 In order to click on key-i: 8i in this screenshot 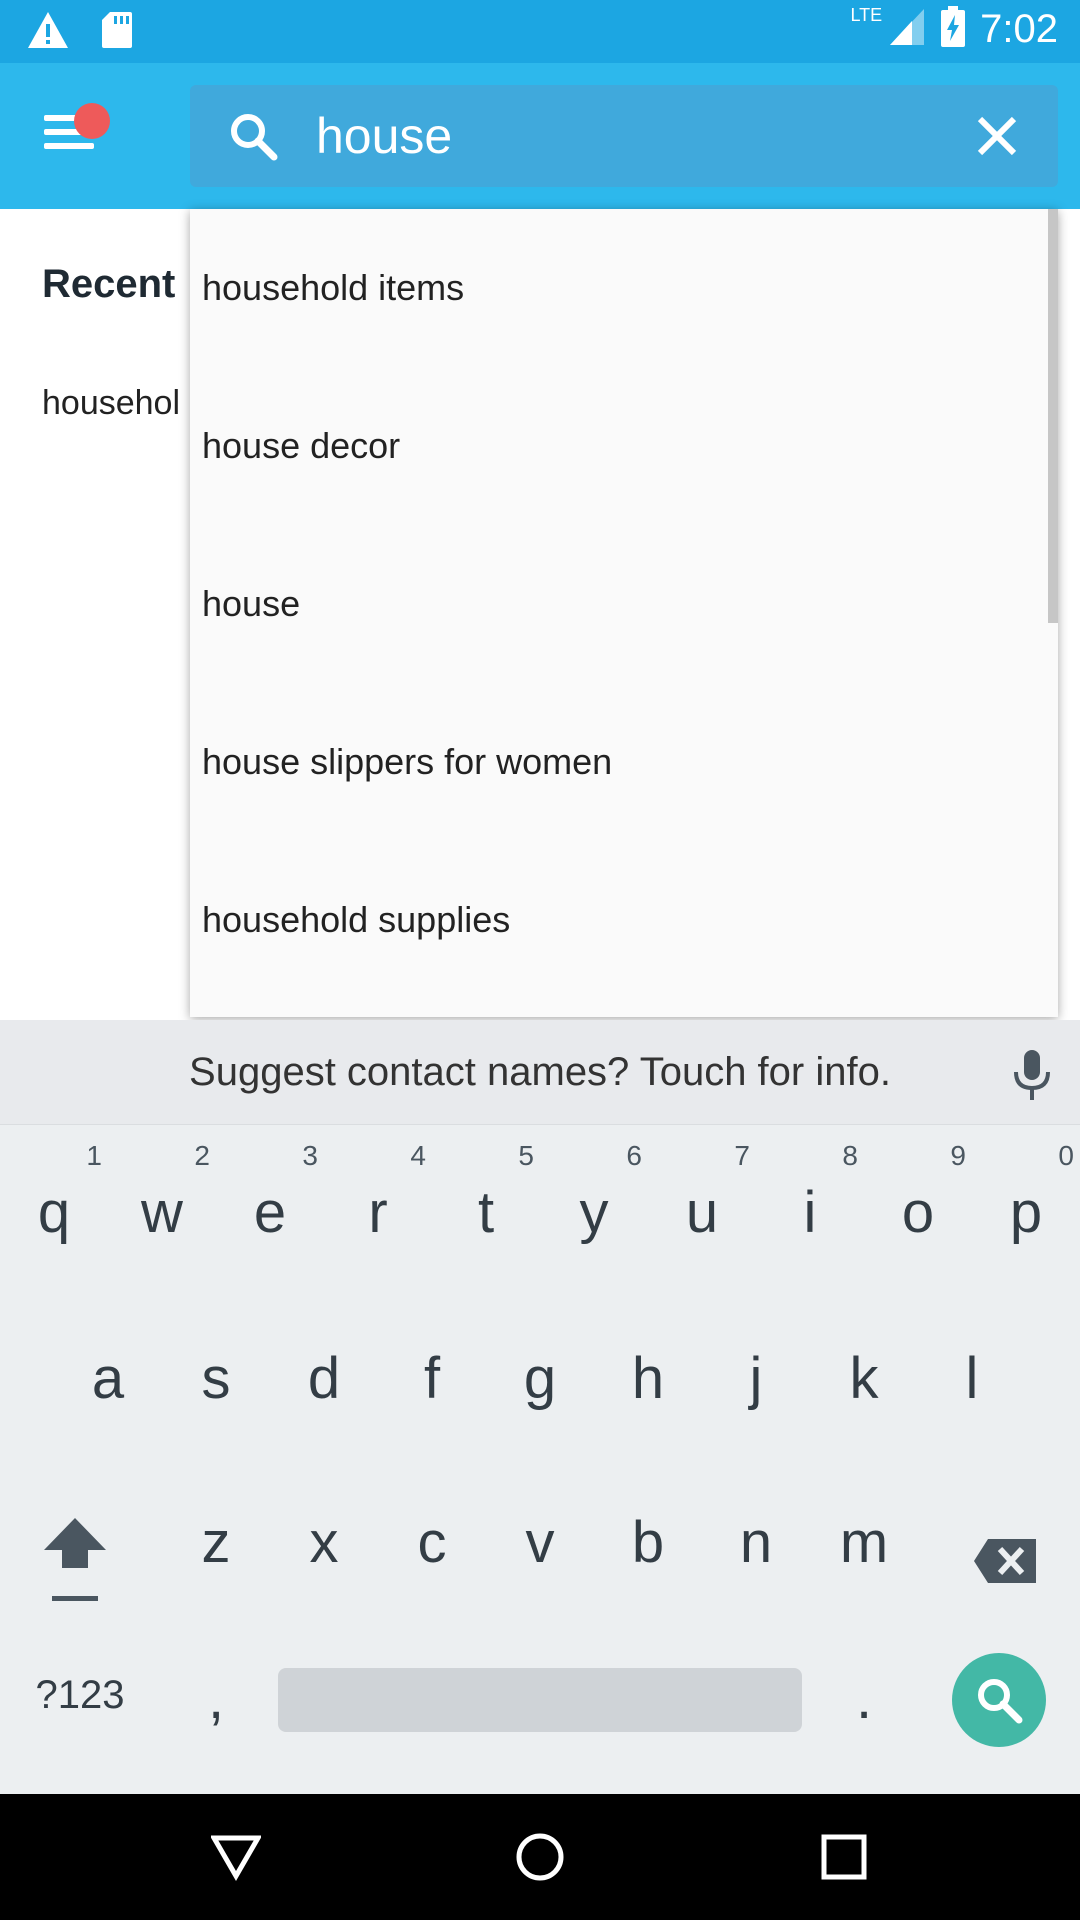, I will do `click(810, 1205)`.